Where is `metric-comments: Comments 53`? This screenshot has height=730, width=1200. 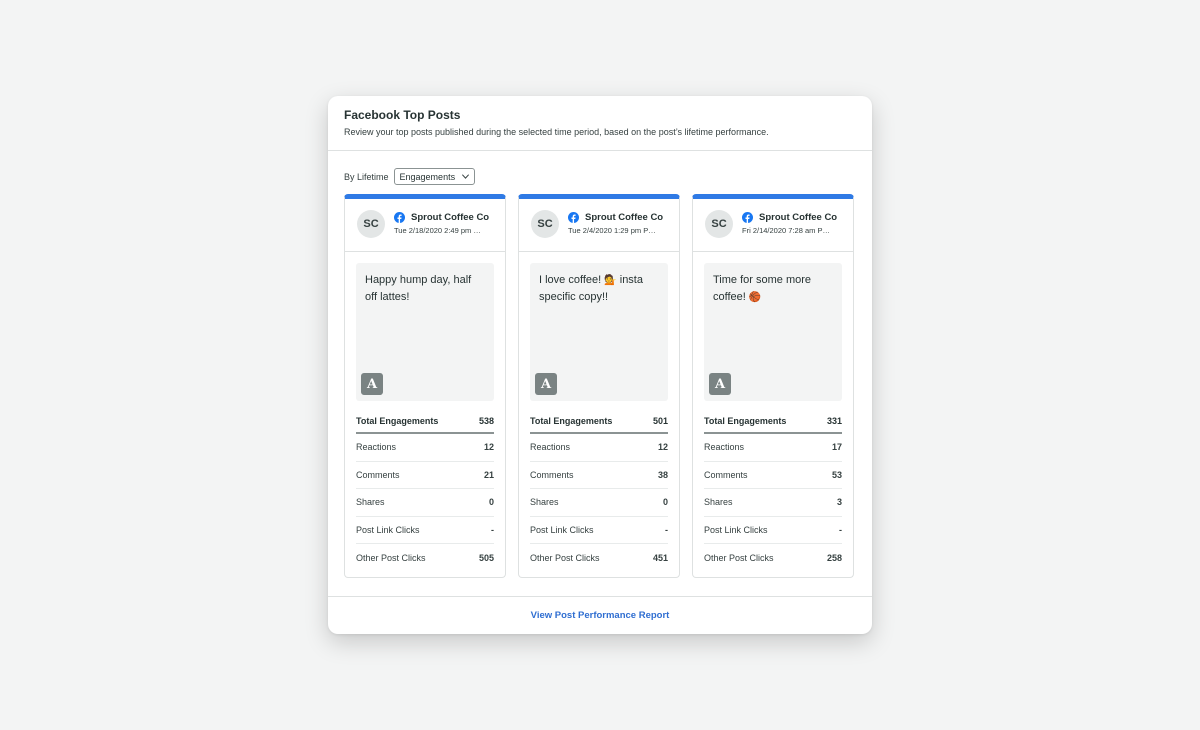 metric-comments: Comments 53 is located at coordinates (773, 475).